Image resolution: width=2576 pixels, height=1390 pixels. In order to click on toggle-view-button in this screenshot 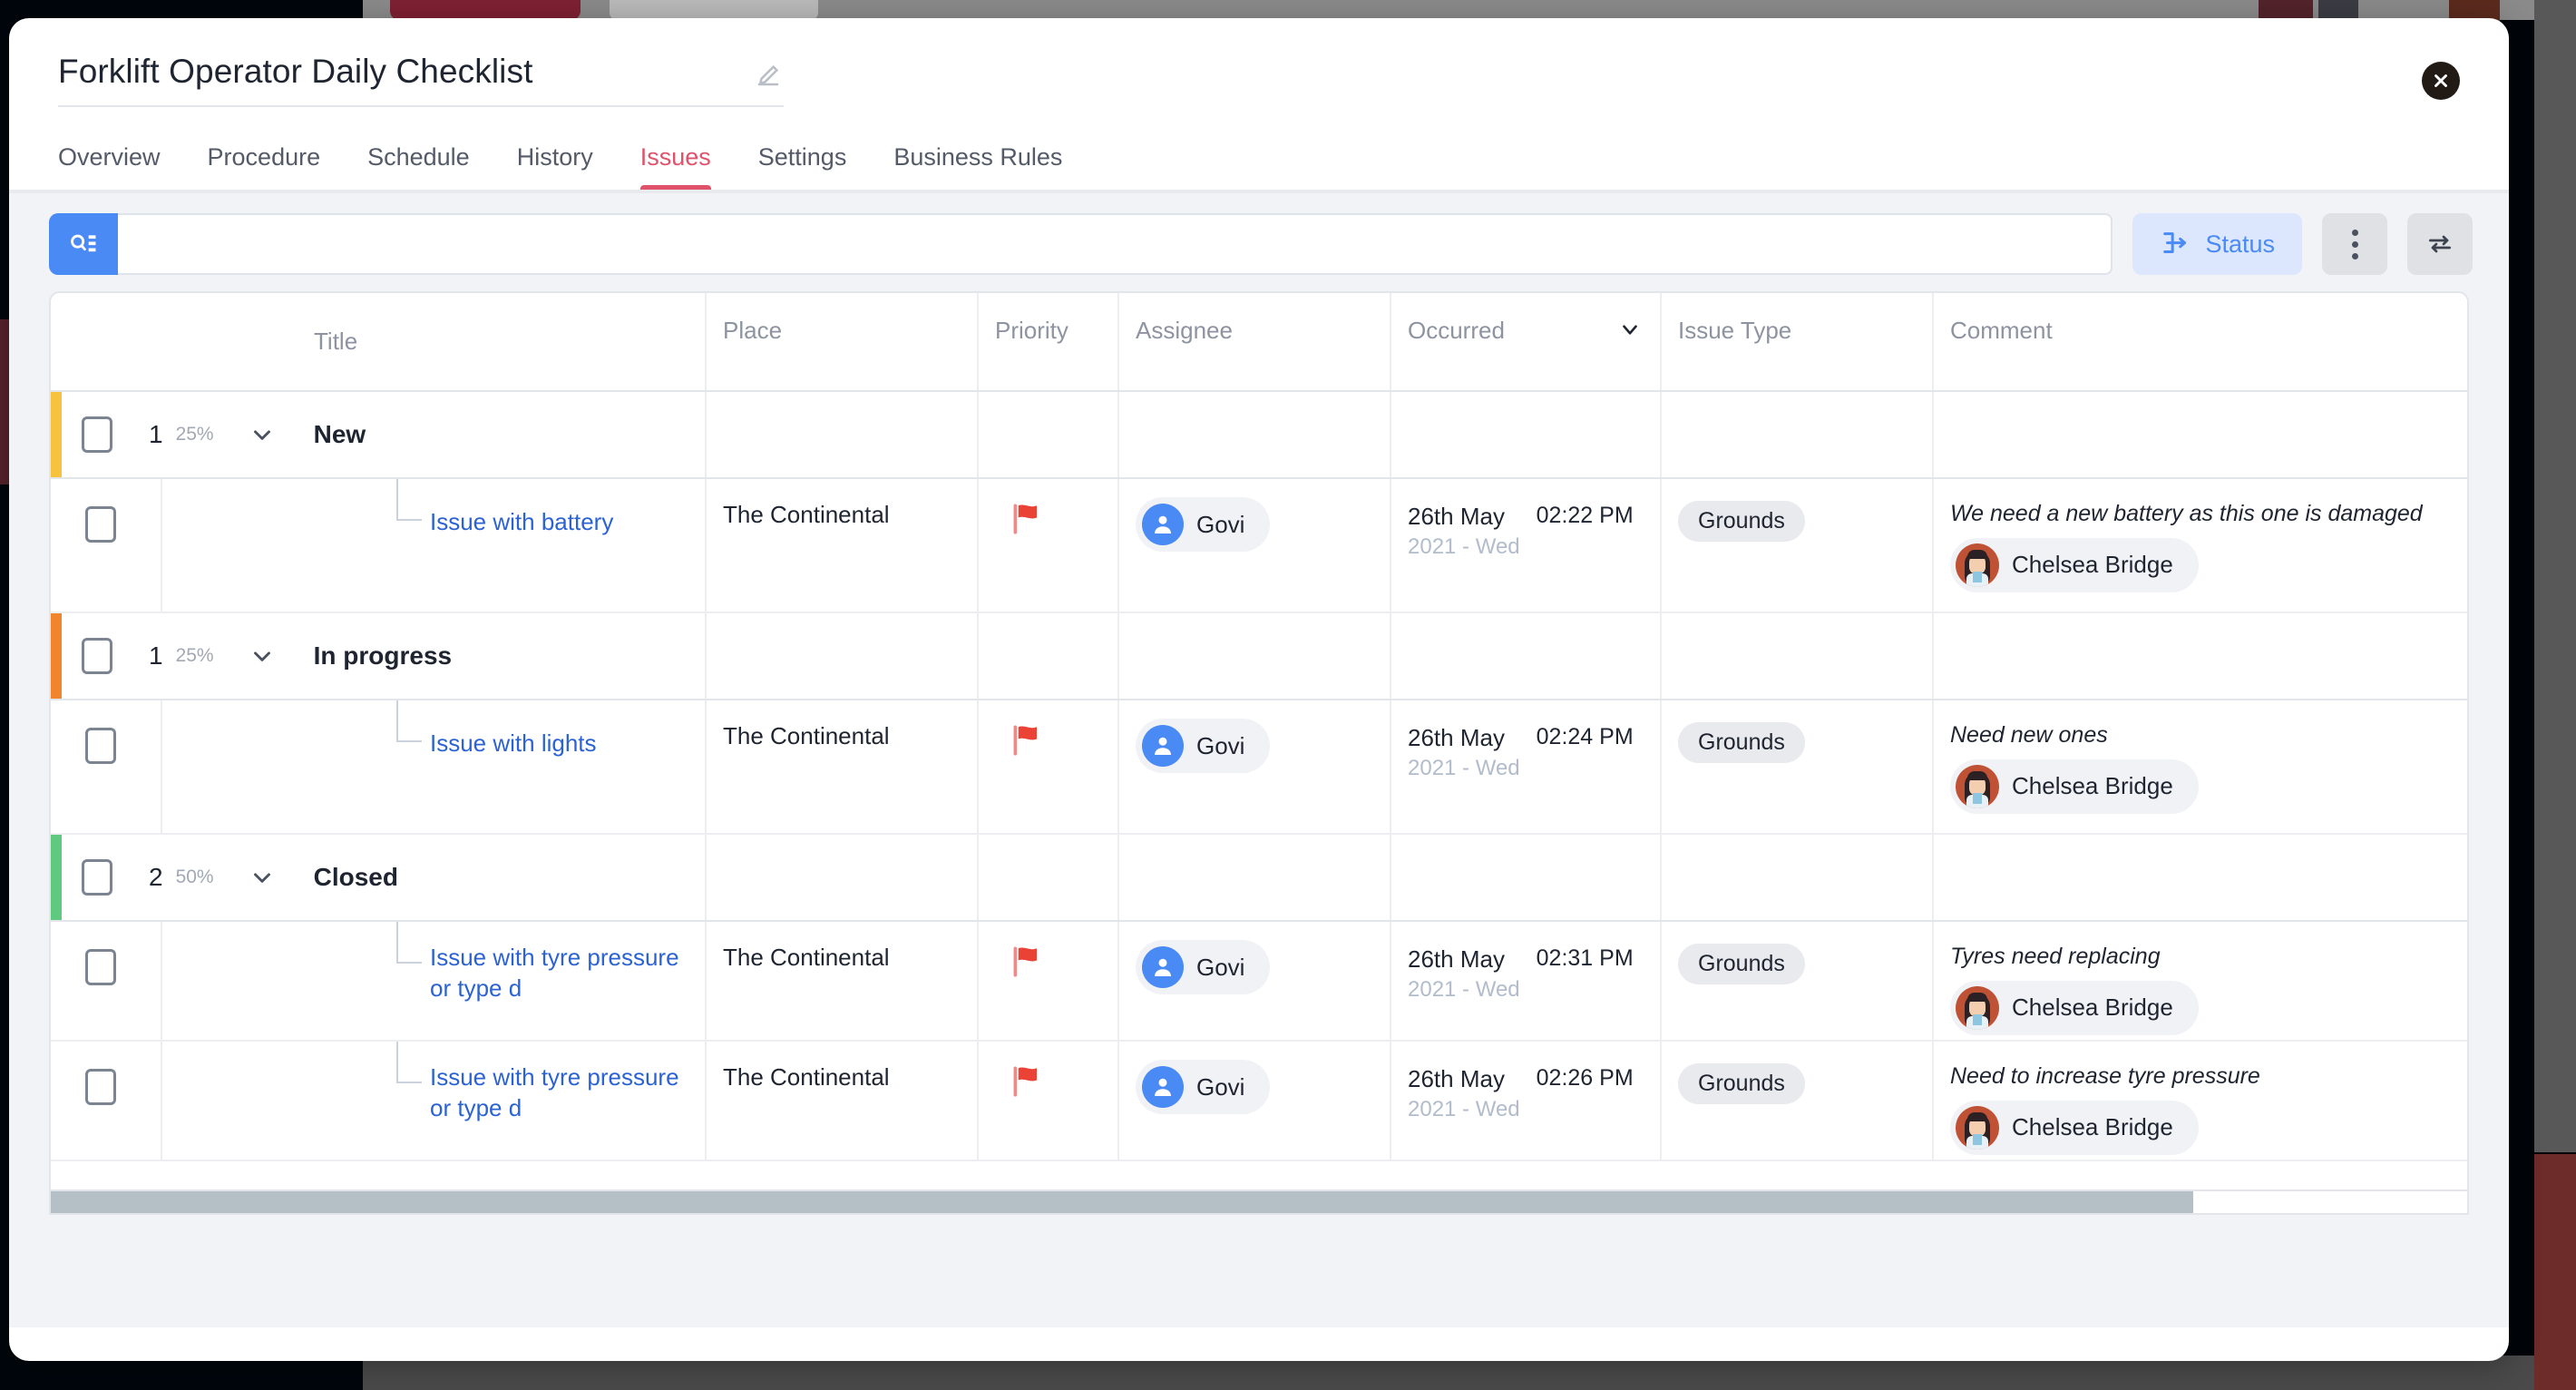, I will do `click(2440, 244)`.